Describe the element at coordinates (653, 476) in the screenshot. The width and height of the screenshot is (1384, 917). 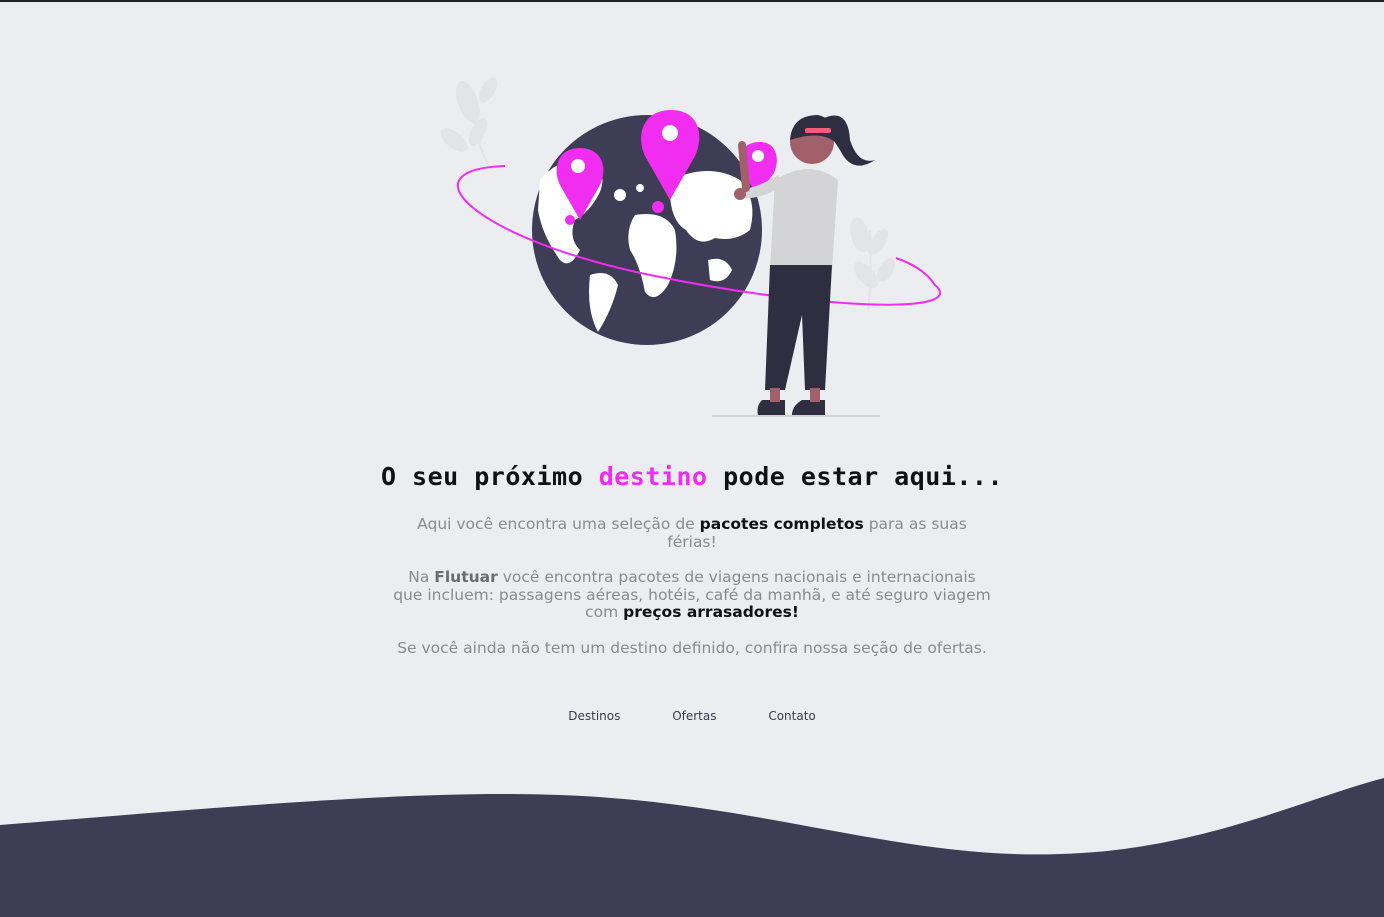
I see `headline-accent: destino` at that location.